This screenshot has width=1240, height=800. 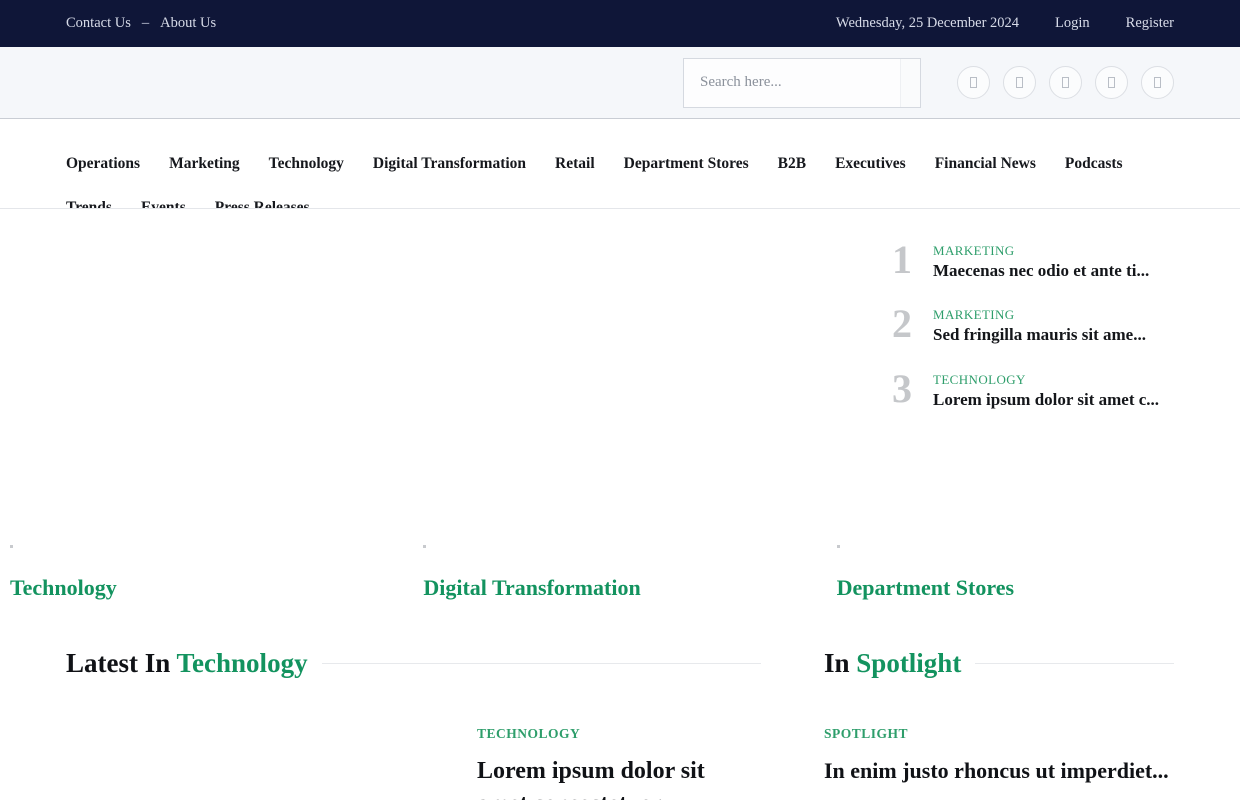 I want to click on top-bar-left-links: Contact Us – About Us, so click(x=141, y=23).